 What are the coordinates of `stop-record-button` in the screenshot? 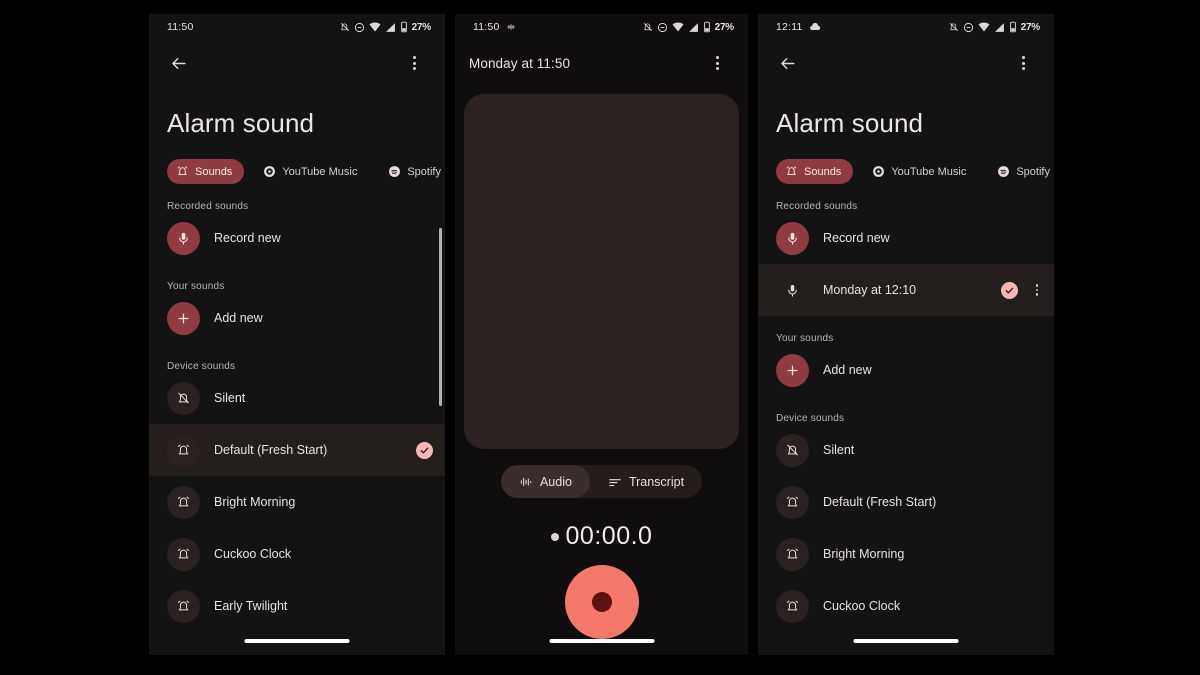 It's located at (601, 602).